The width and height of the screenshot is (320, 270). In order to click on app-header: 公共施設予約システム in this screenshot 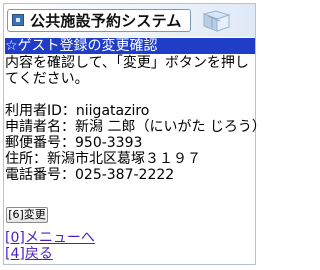, I will do `click(129, 20)`.